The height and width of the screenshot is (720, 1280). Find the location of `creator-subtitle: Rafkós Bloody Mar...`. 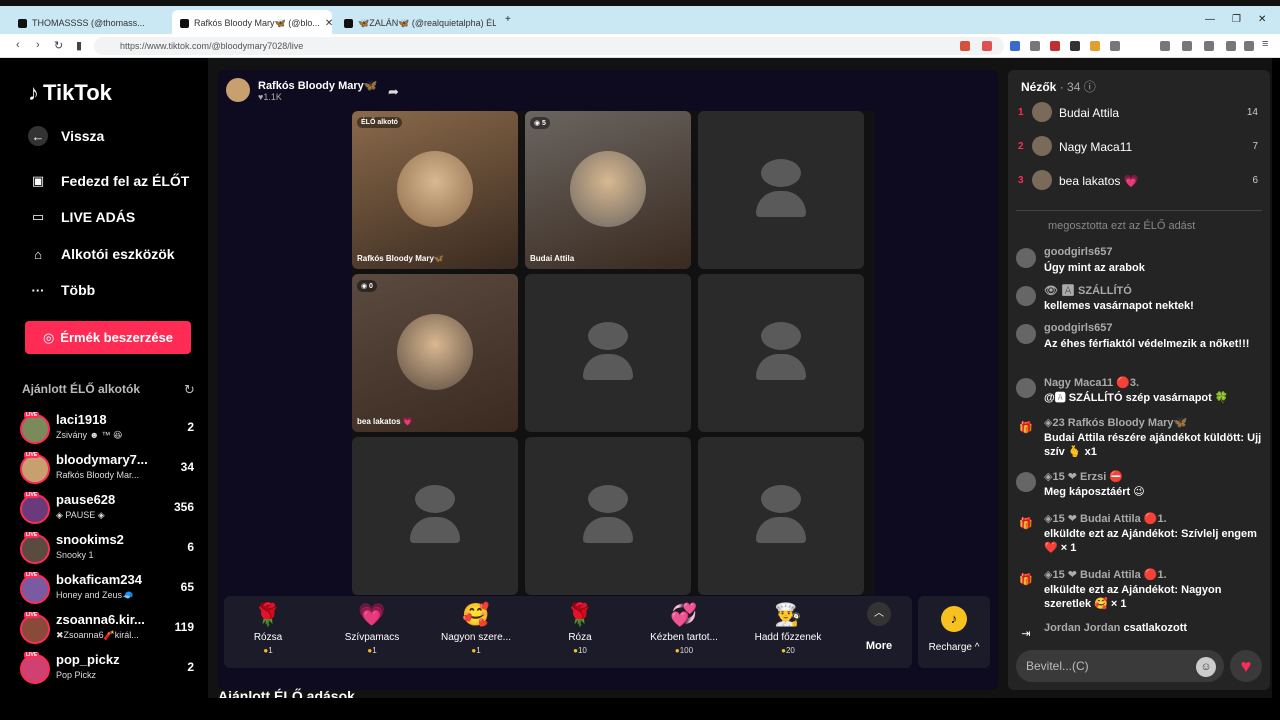

creator-subtitle: Rafkós Bloody Mar... is located at coordinates (98, 475).